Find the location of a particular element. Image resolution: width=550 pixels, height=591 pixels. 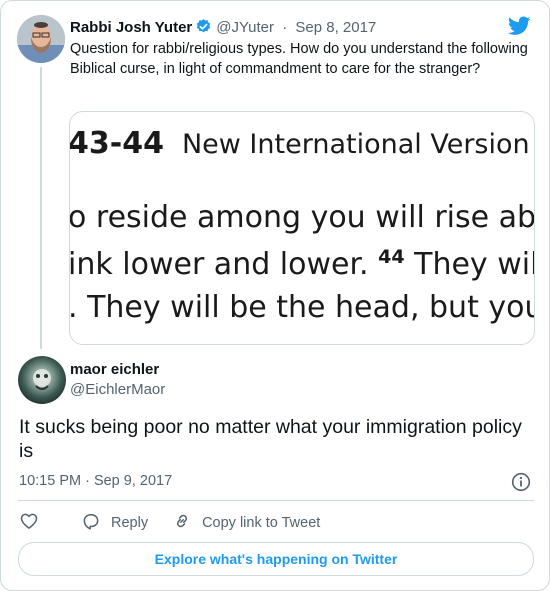

like-button is located at coordinates (34, 523).